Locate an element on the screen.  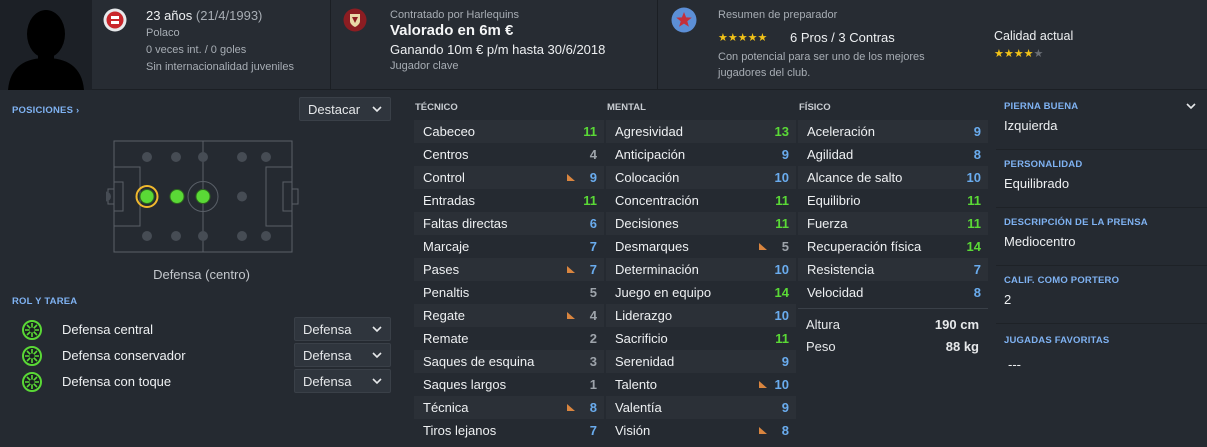
attribute-row: Determinación 10 is located at coordinates (701, 269).